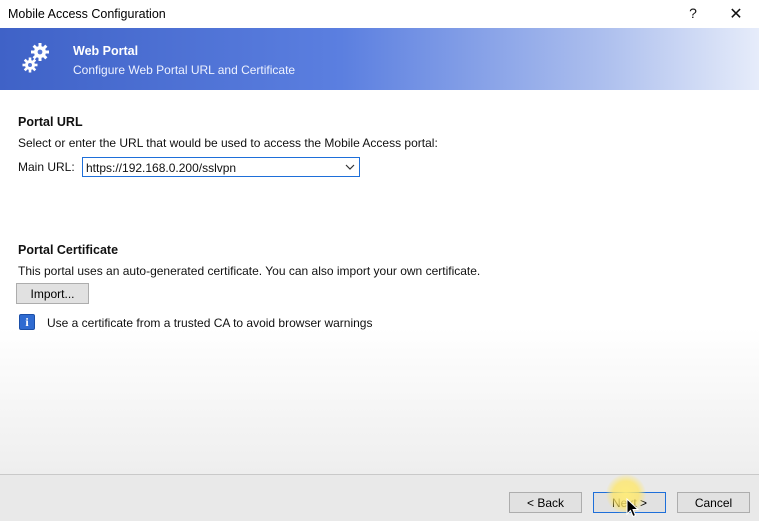 This screenshot has width=759, height=521. Describe the element at coordinates (35, 58) in the screenshot. I see `gears-icon` at that location.